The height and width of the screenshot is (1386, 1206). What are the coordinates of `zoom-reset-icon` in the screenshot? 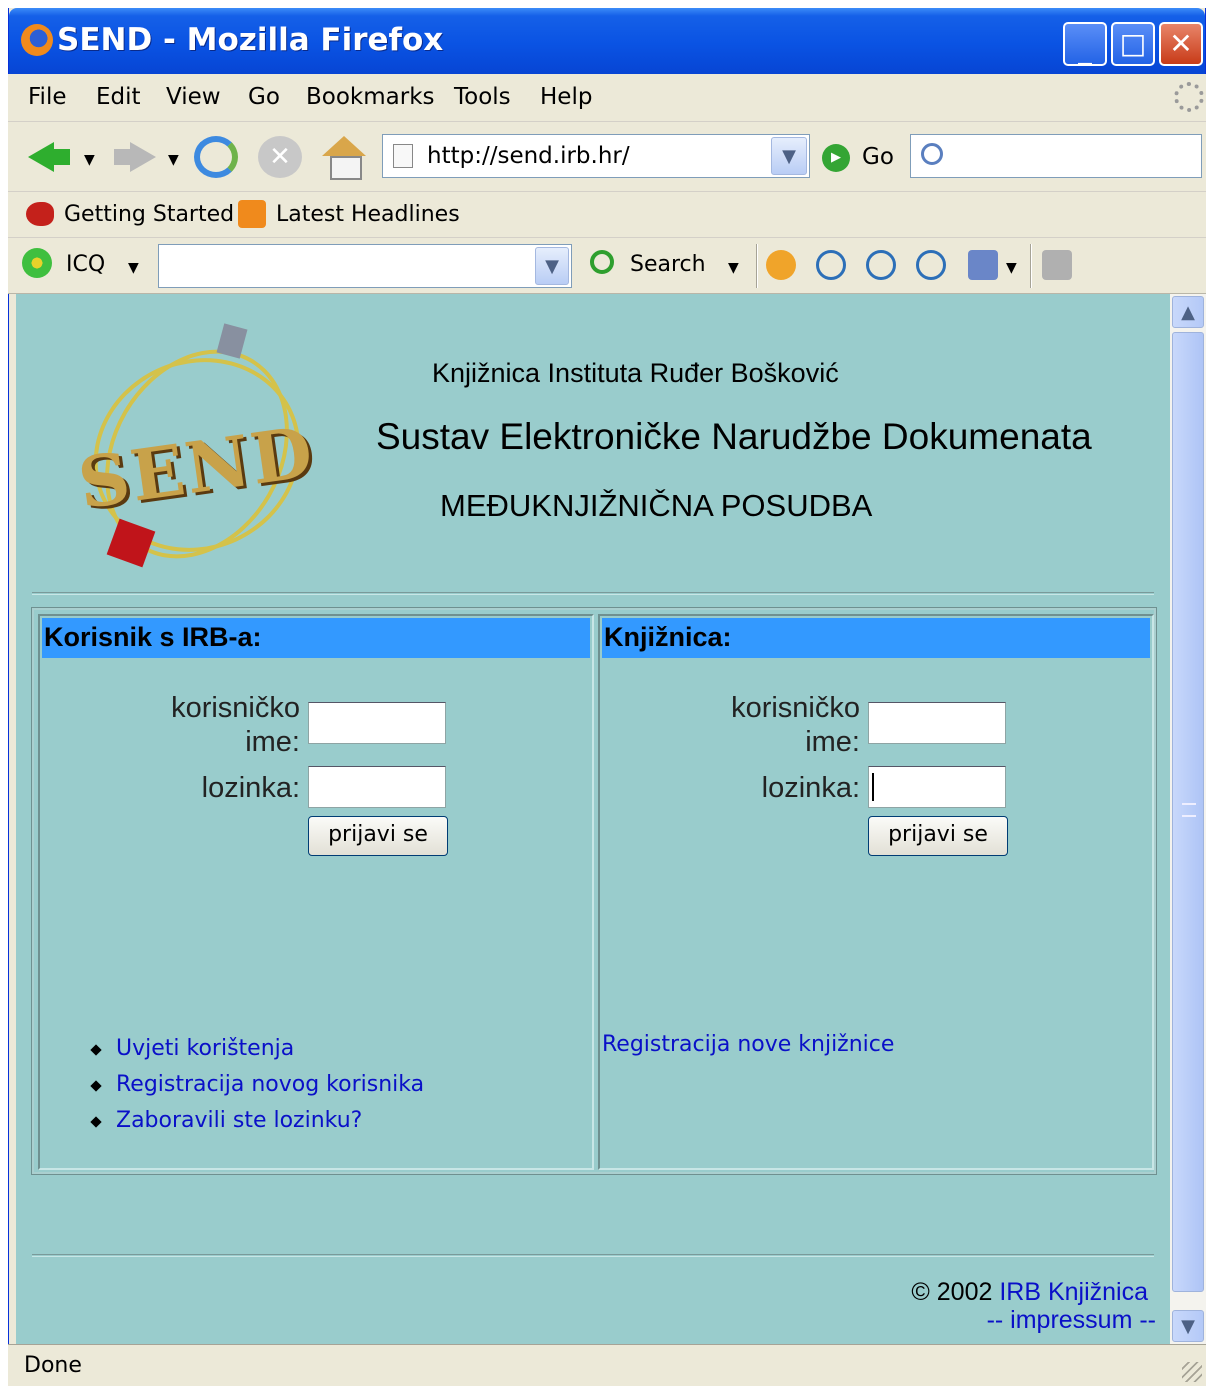 It's located at (881, 265).